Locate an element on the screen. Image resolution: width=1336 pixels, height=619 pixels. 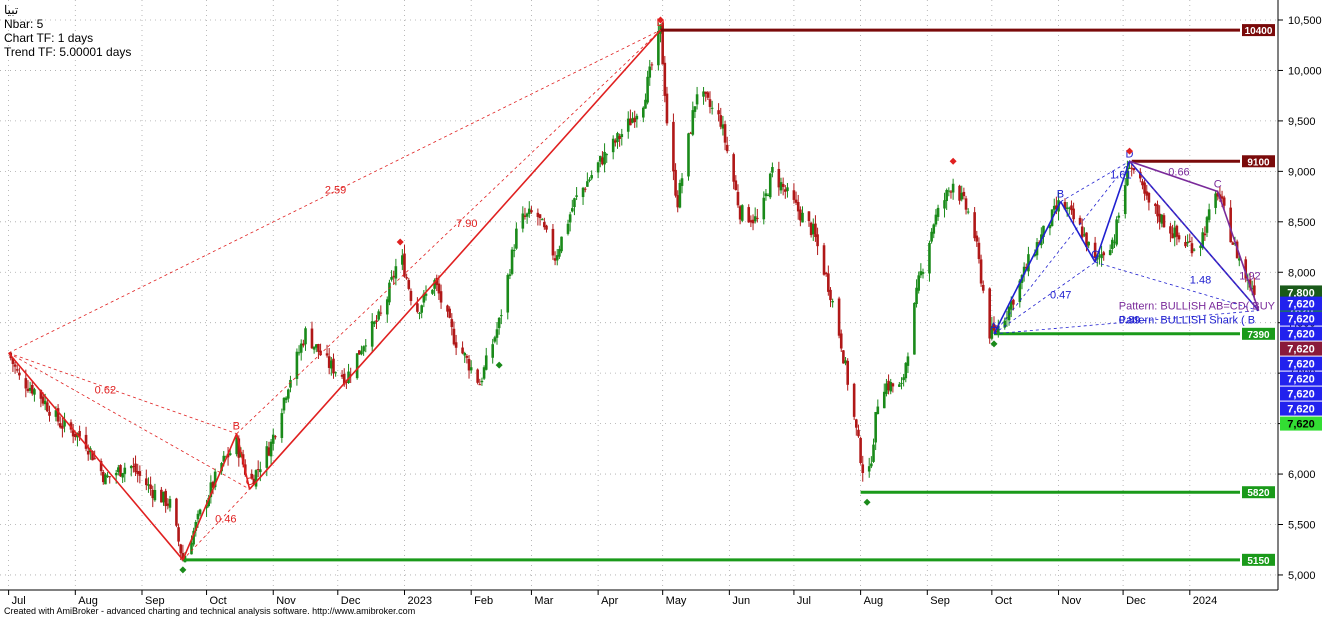
x-tick-label: Sep is located at coordinates (940, 601).